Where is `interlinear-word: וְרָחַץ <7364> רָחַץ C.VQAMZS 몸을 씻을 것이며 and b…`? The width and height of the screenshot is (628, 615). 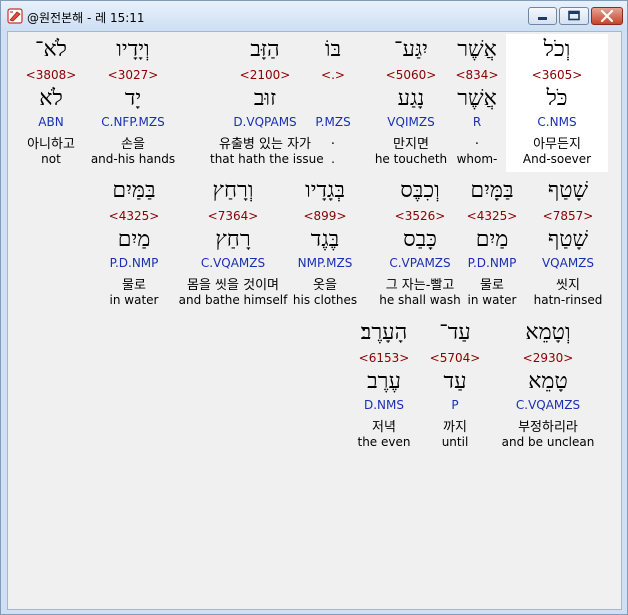
interlinear-word: וְרָחַץ <7364> רָחַץ C.VQAMZS 몸을 씻을 것이며 and b… is located at coordinates (233, 244).